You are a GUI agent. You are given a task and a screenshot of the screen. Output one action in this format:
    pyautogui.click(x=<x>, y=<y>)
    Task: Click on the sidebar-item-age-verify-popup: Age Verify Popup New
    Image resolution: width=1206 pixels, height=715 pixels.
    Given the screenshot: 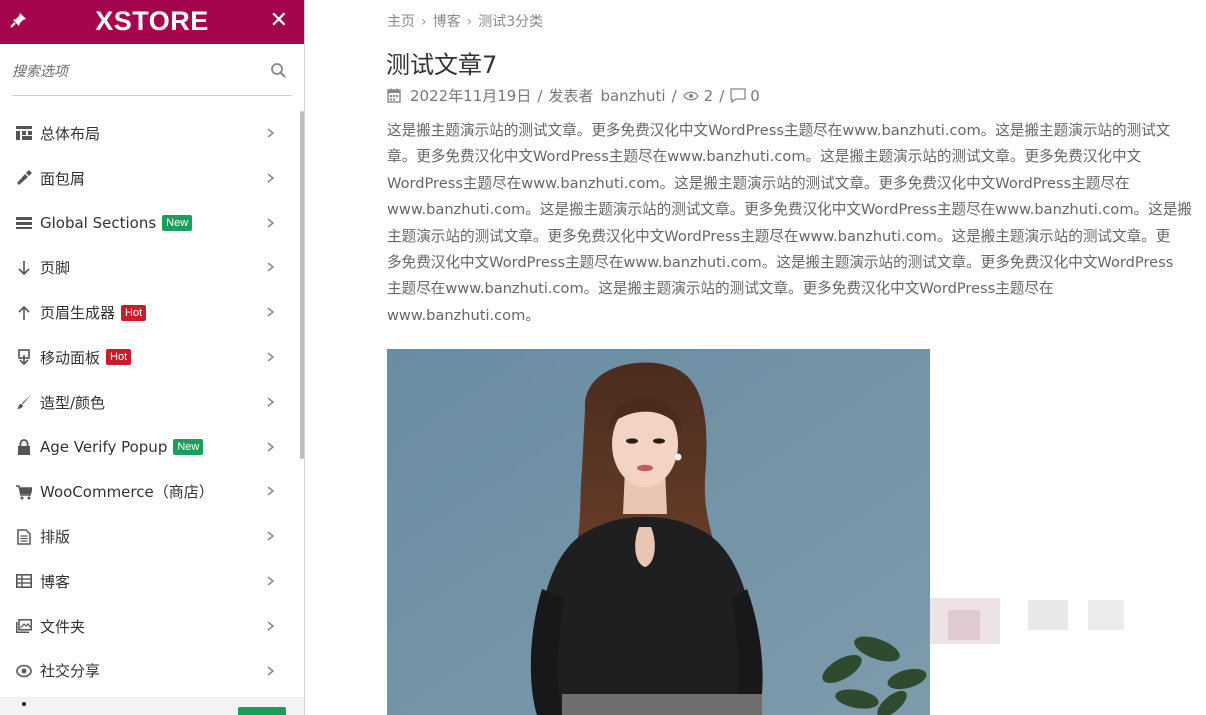 What is the action you would take?
    pyautogui.click(x=150, y=447)
    